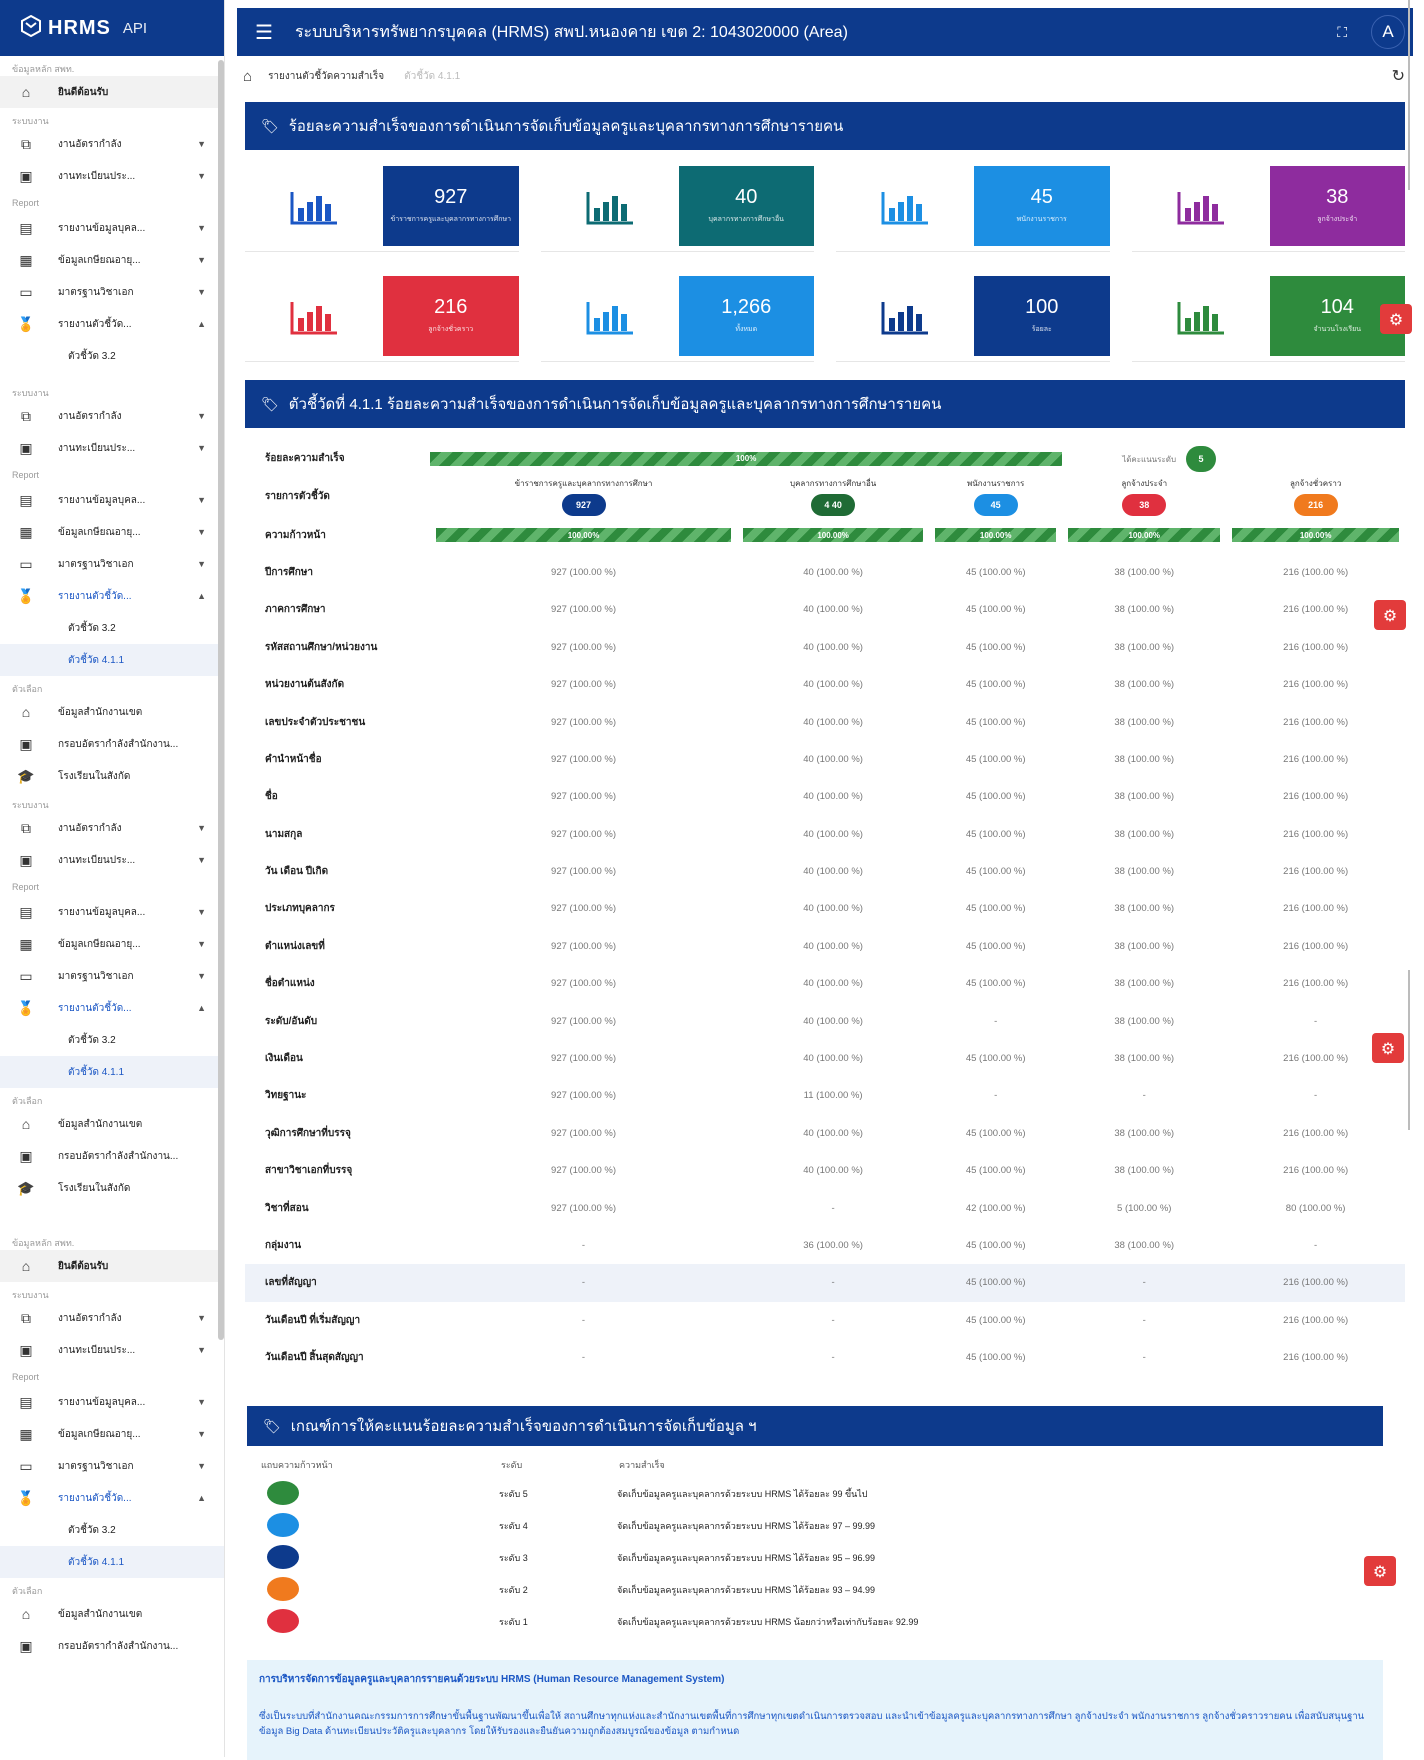 The image size is (1424, 1760). I want to click on sidebar-scrollbar, so click(221, 700).